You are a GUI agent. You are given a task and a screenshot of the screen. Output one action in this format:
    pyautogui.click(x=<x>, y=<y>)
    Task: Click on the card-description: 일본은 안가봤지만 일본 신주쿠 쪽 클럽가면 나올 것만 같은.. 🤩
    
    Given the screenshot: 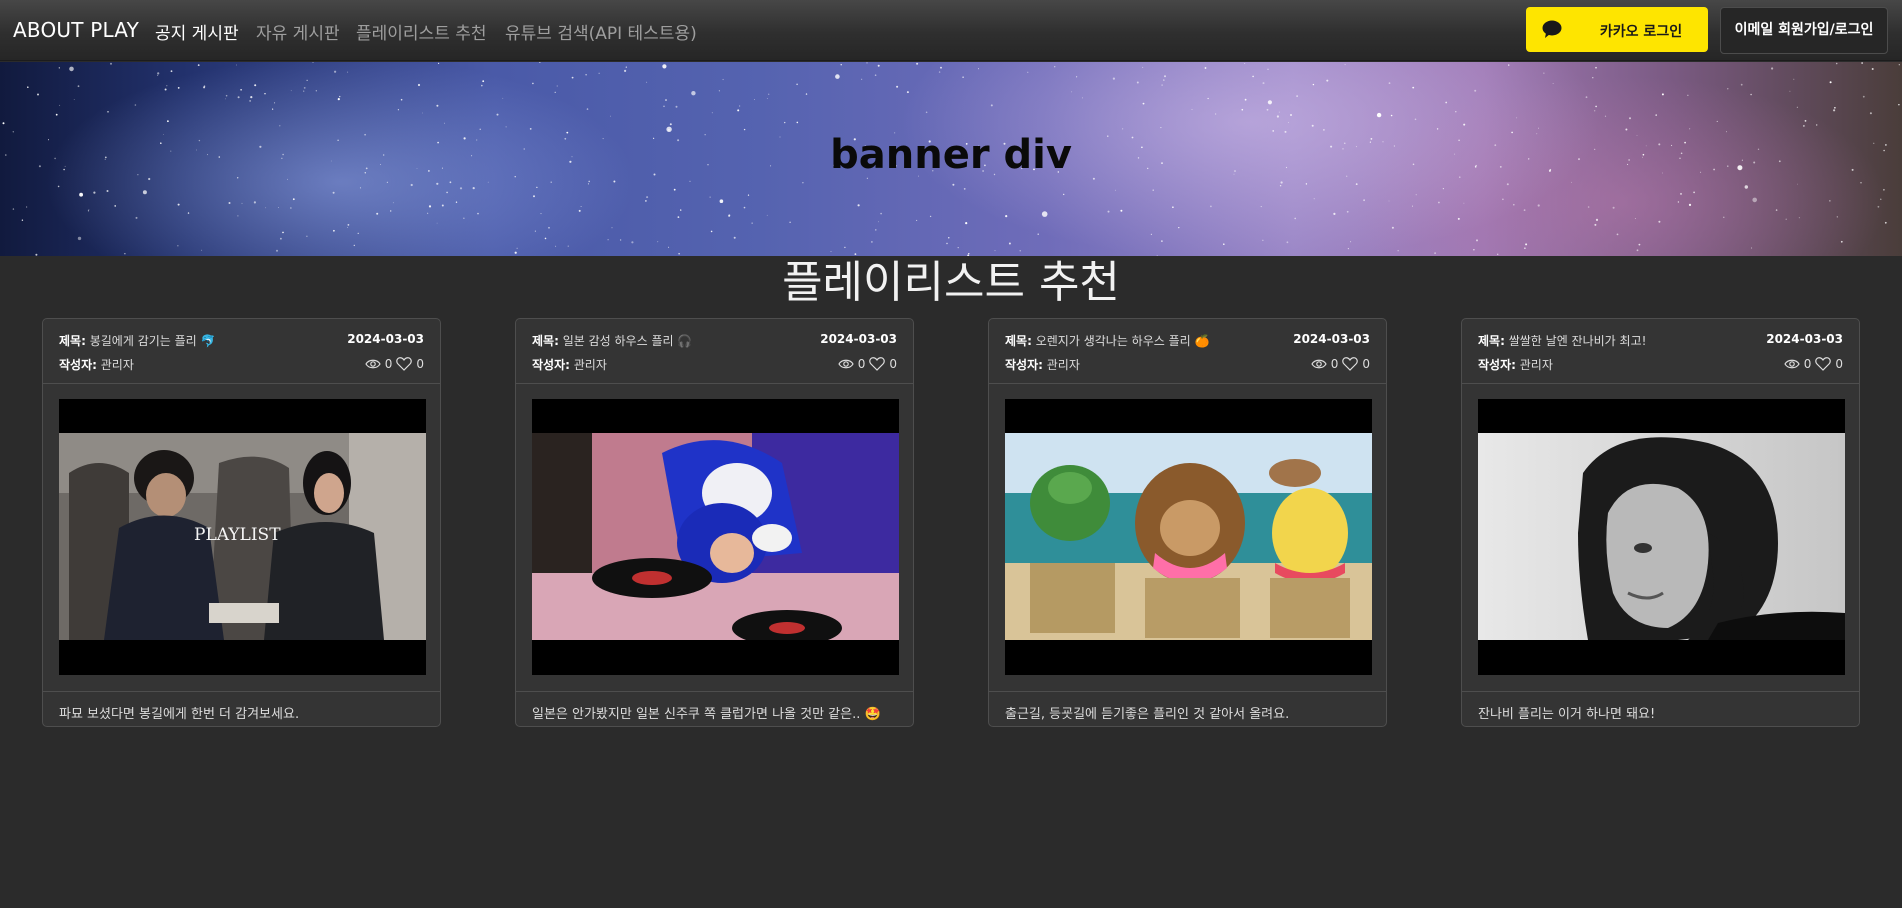 What is the action you would take?
    pyautogui.click(x=706, y=714)
    